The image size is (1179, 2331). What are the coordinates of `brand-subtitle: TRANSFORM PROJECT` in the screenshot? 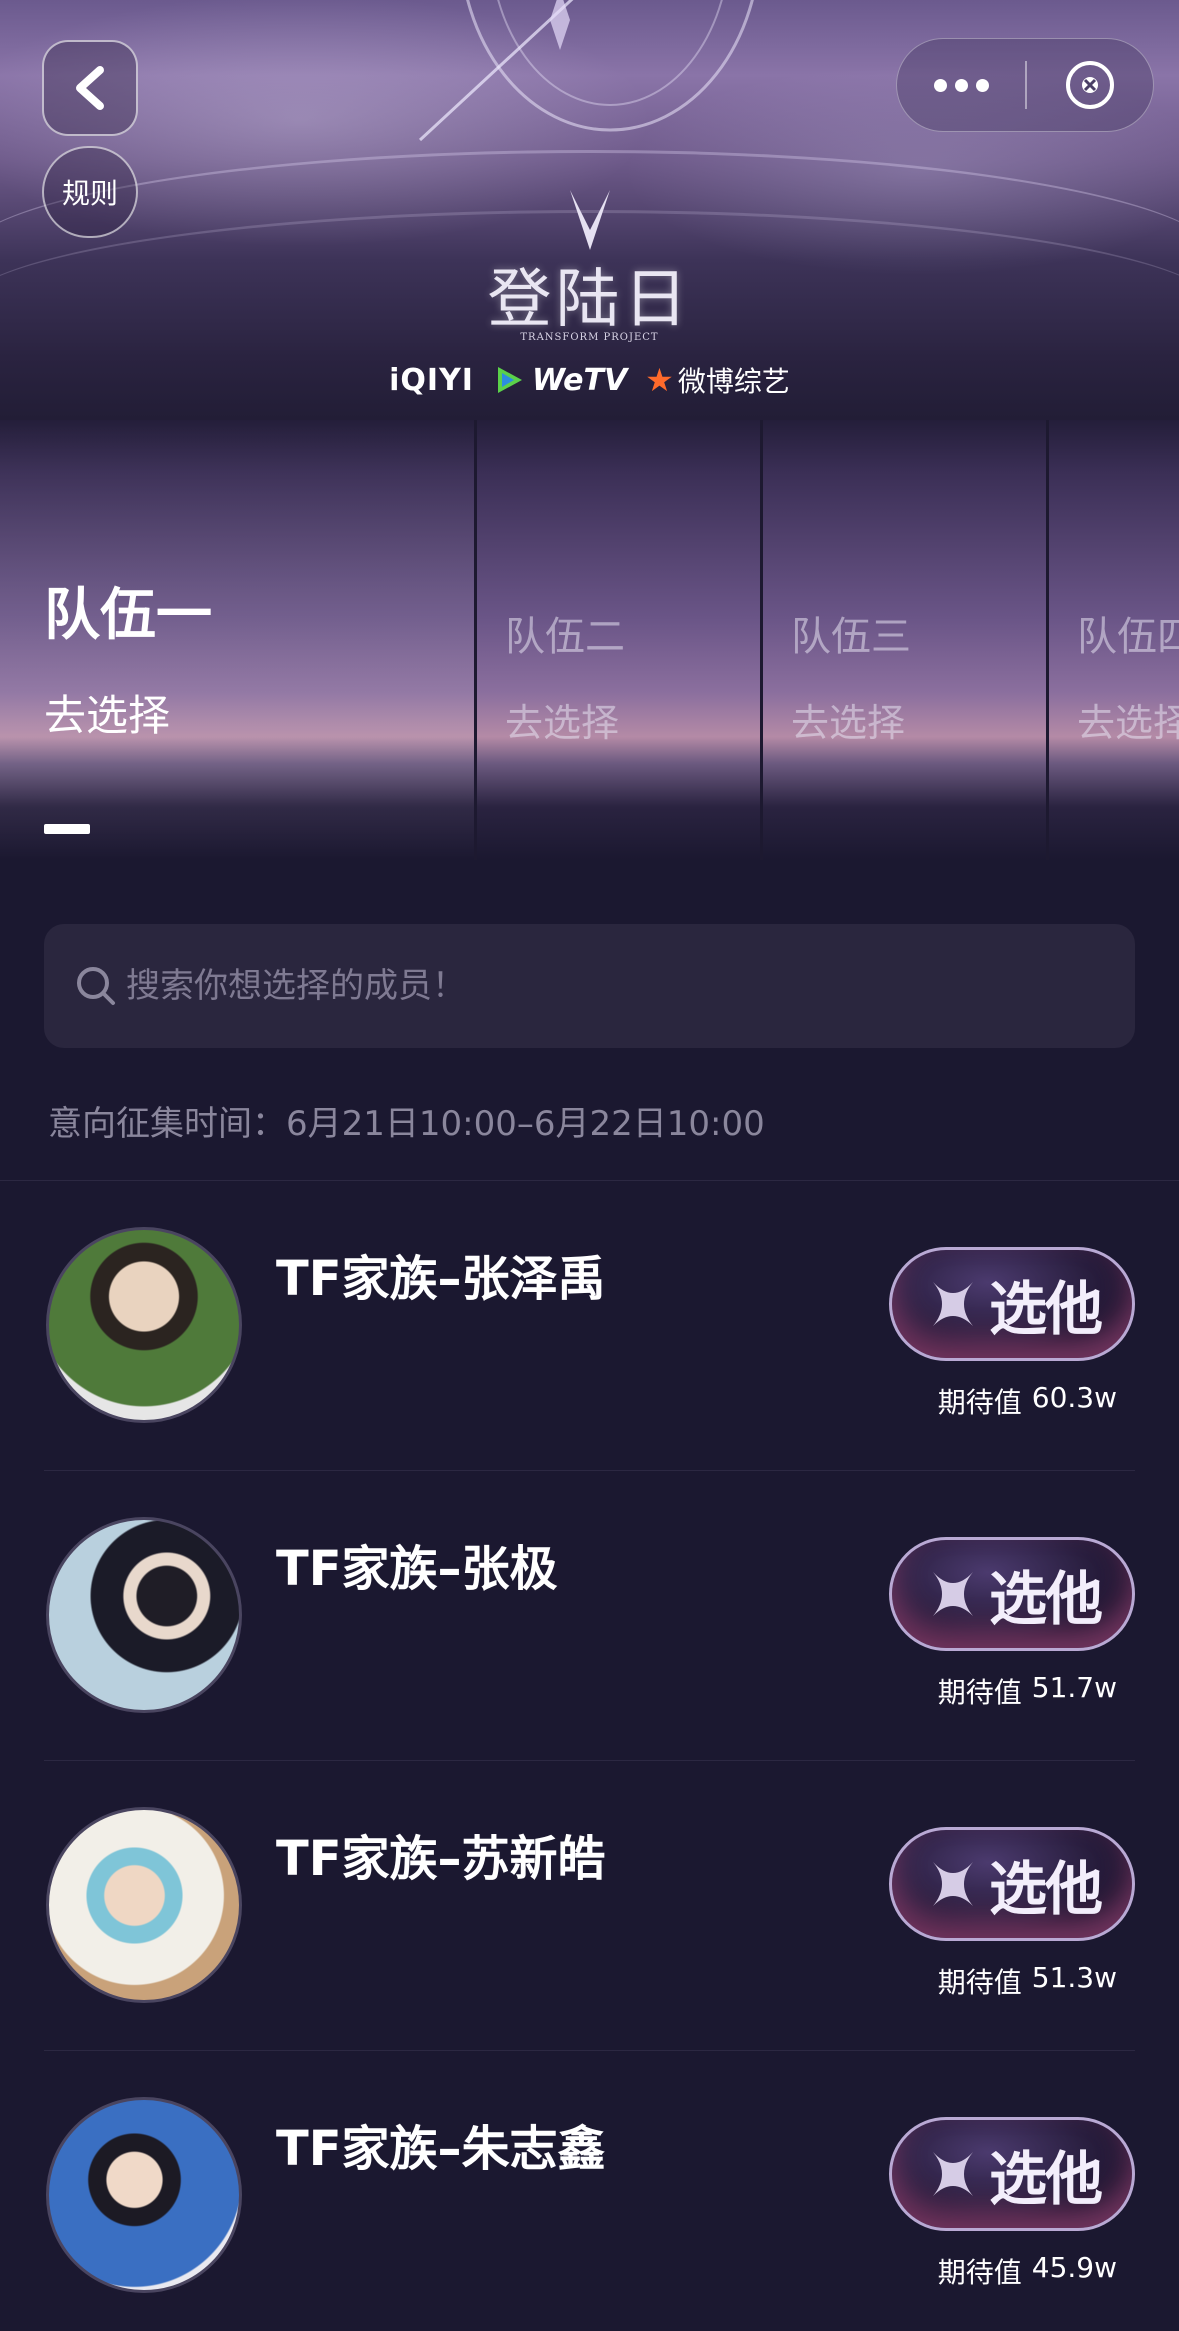 It's located at (589, 337).